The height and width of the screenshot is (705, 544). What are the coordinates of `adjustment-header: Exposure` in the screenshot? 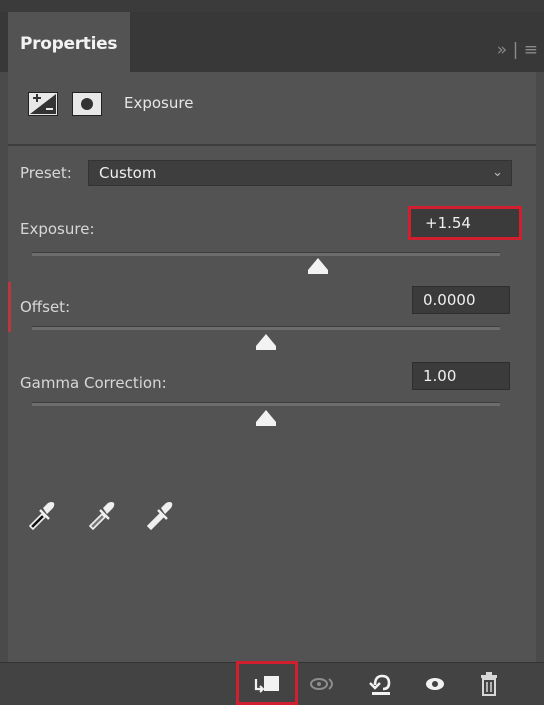 It's located at (272, 104).